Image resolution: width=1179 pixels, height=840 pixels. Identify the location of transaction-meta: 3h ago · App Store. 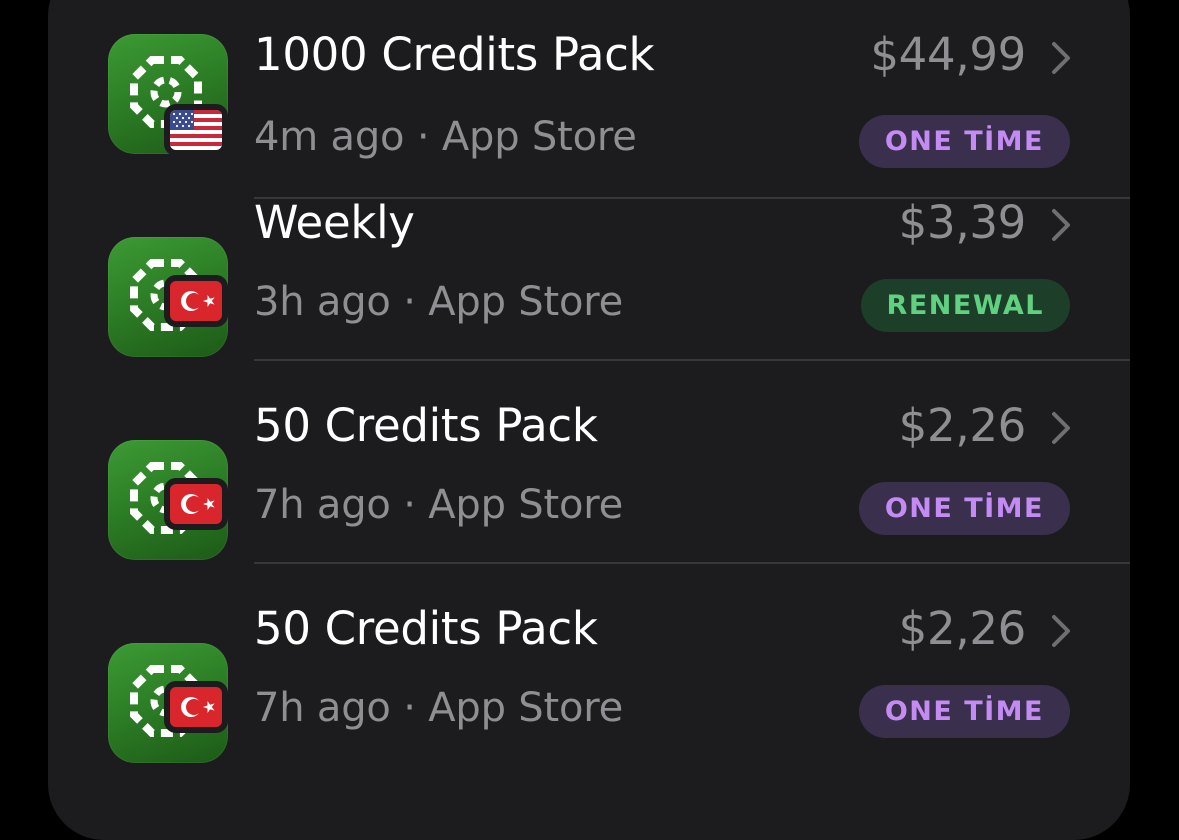
(438, 302).